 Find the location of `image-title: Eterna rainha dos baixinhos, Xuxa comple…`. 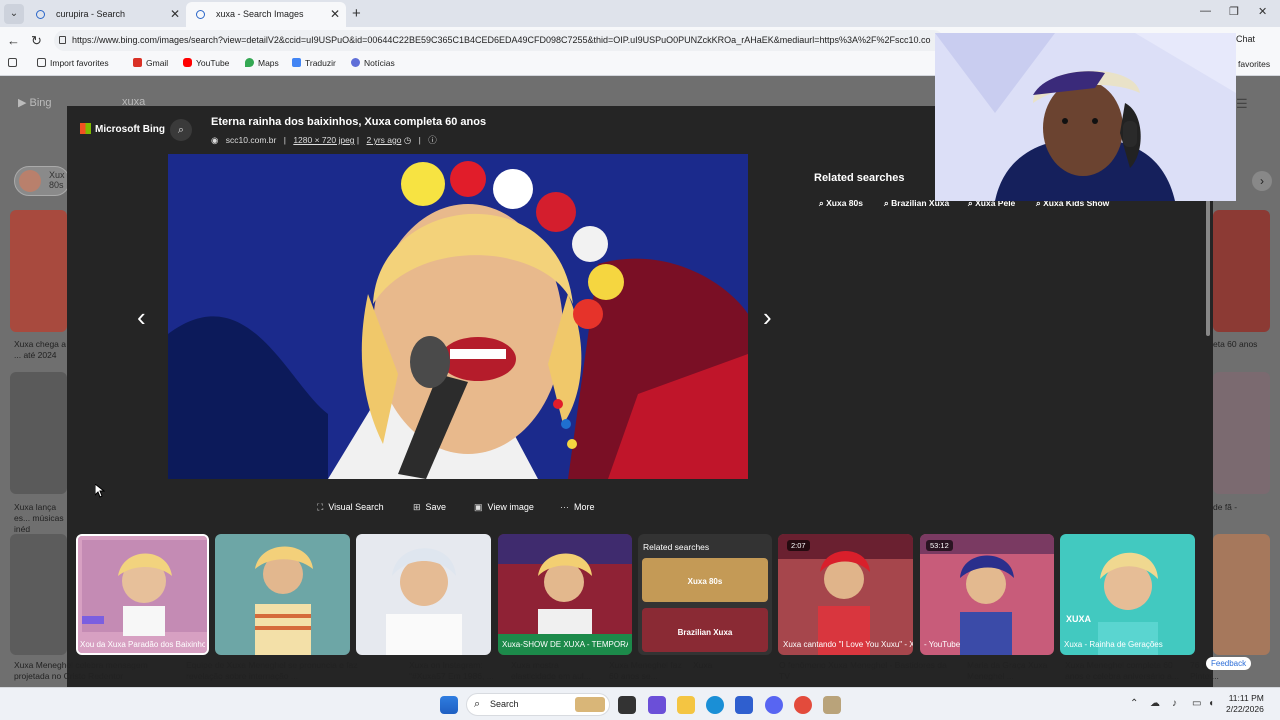

image-title: Eterna rainha dos baixinhos, Xuxa comple… is located at coordinates (348, 122).